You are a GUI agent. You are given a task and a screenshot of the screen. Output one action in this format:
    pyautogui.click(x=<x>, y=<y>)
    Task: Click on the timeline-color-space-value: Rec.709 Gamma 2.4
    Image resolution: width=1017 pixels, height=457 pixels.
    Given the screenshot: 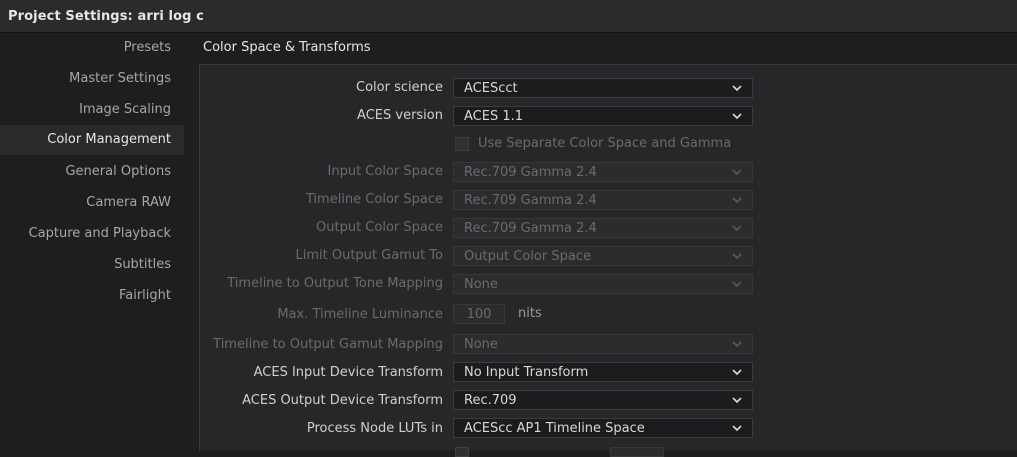 What is the action you would take?
    pyautogui.click(x=530, y=200)
    